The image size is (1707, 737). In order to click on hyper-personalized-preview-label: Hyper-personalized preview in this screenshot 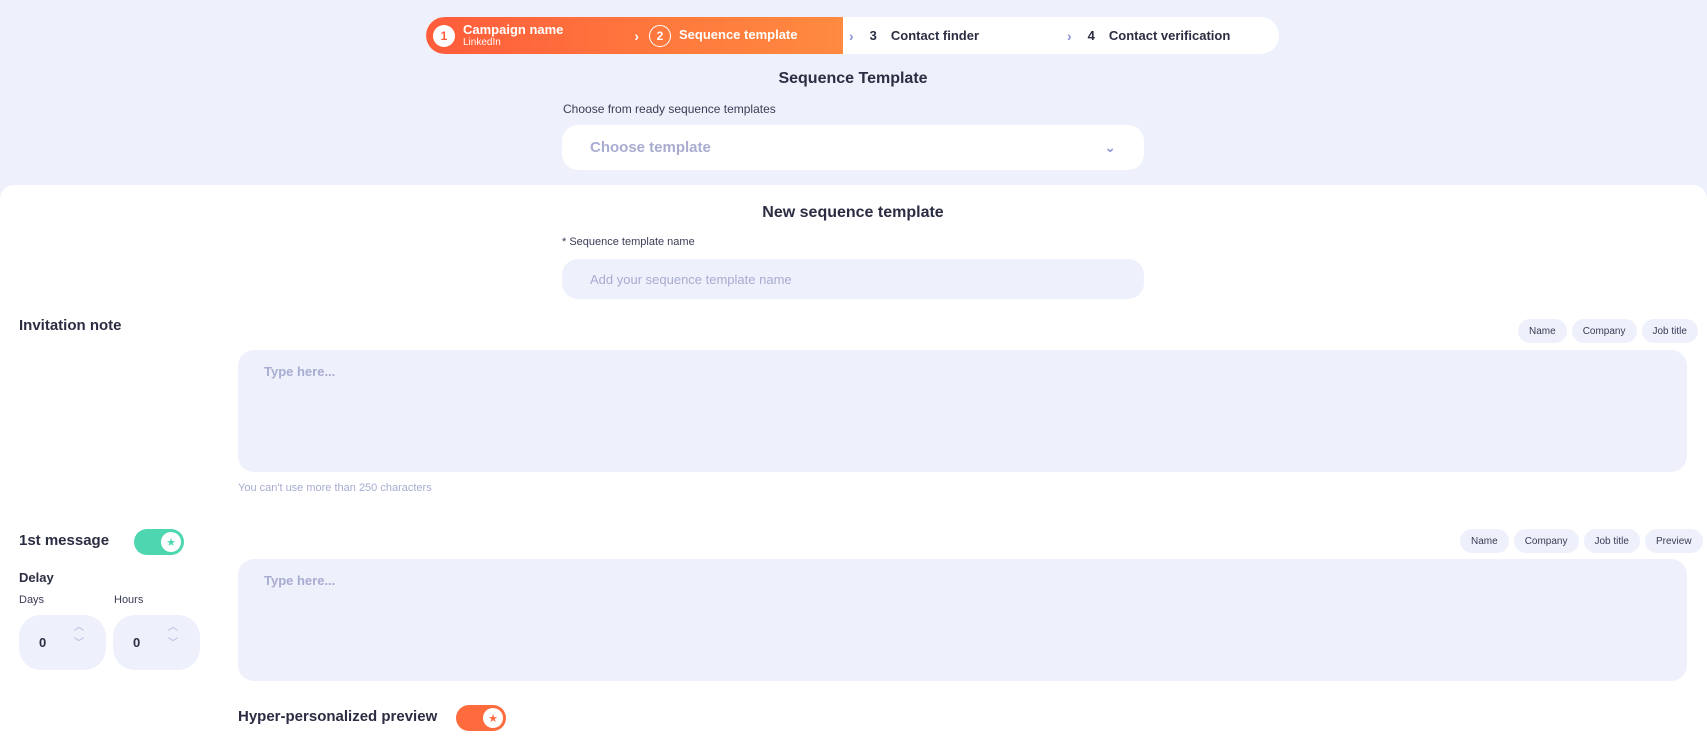, I will do `click(338, 716)`.